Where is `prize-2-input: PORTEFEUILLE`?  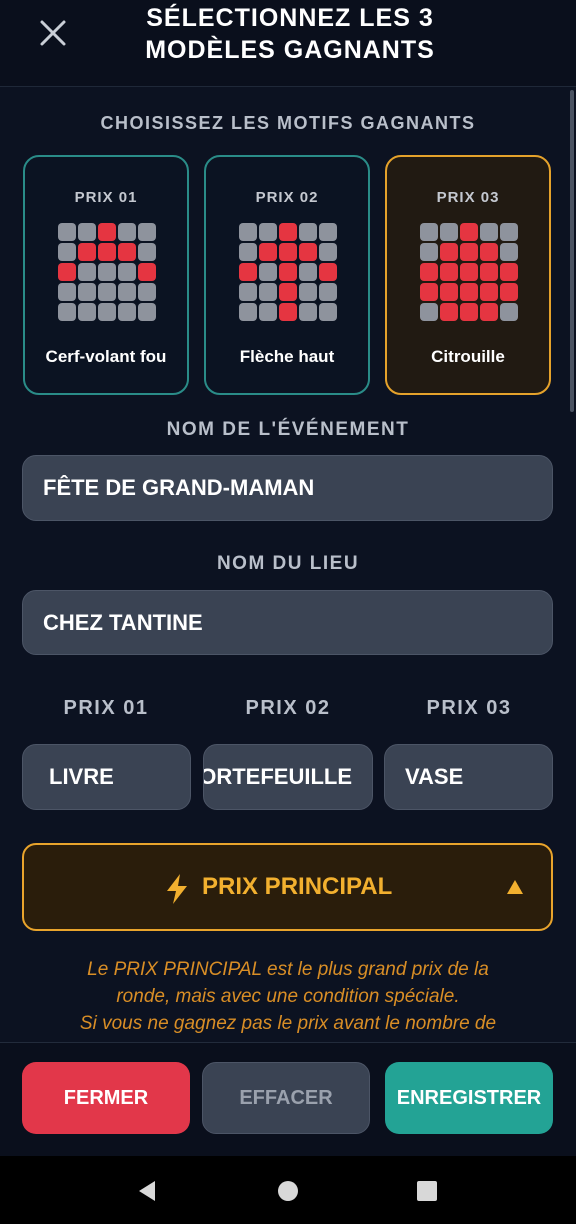
prize-2-input: PORTEFEUILLE is located at coordinates (288, 777).